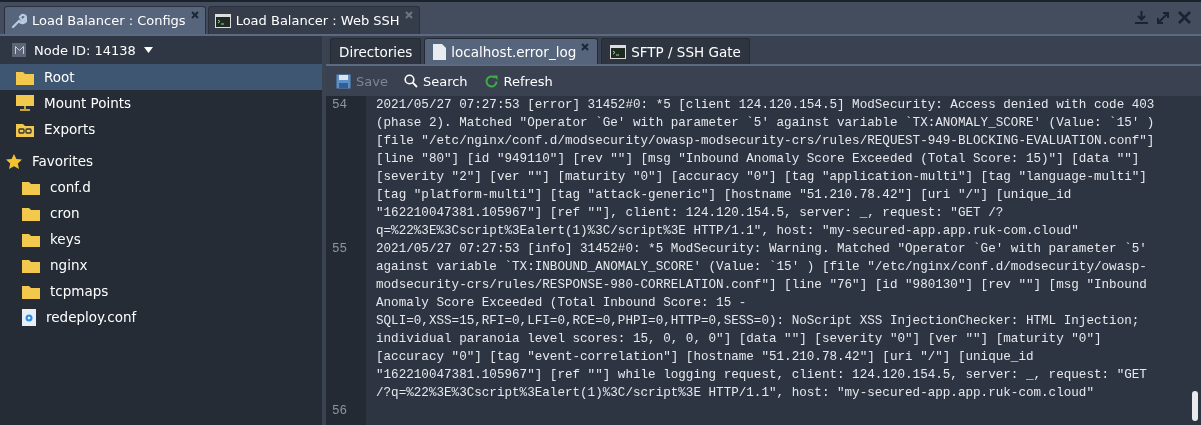  I want to click on tree-item-label: nginx, so click(69, 265).